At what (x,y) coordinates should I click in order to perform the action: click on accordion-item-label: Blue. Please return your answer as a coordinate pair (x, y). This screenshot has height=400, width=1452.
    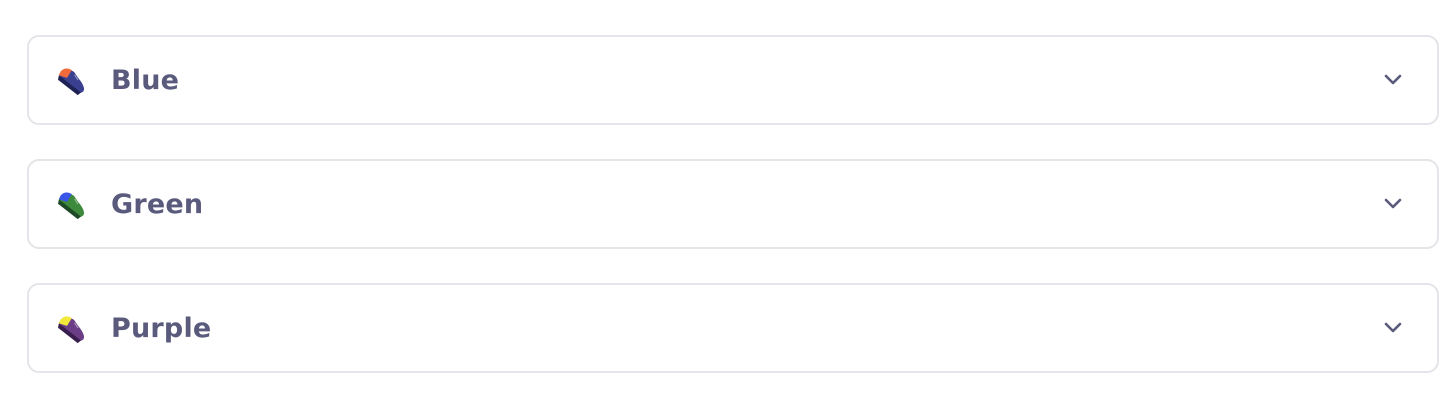
    Looking at the image, I should click on (145, 80).